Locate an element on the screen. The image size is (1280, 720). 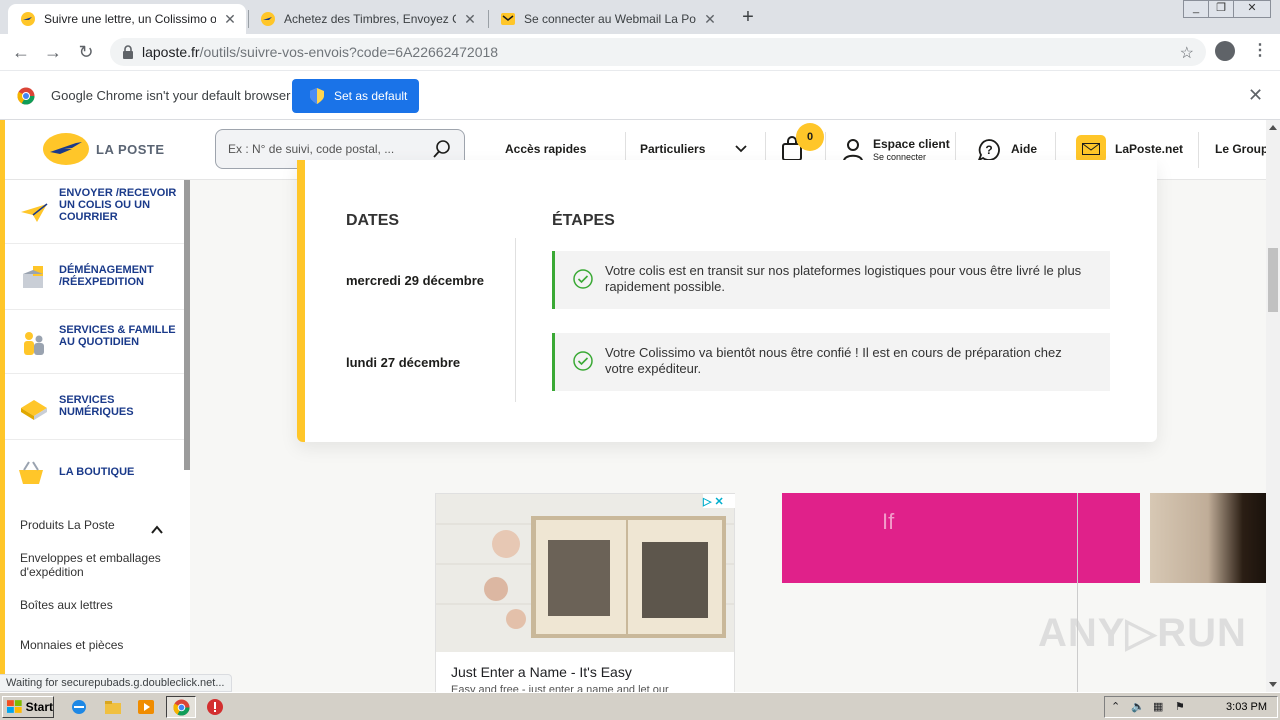
reload-icon: ↻ is located at coordinates (86, 53).